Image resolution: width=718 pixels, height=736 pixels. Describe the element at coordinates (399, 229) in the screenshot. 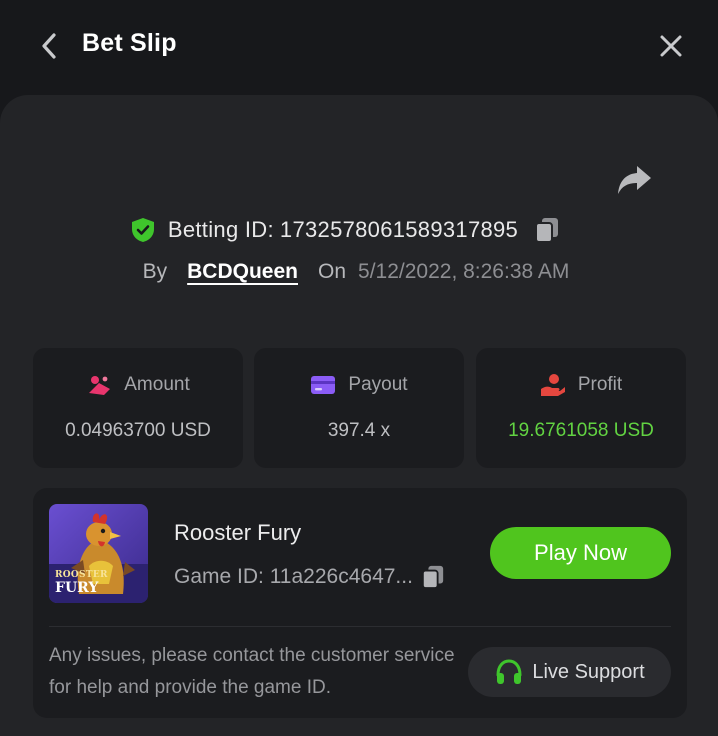

I see `betting-id-value: 1732578061589317895` at that location.